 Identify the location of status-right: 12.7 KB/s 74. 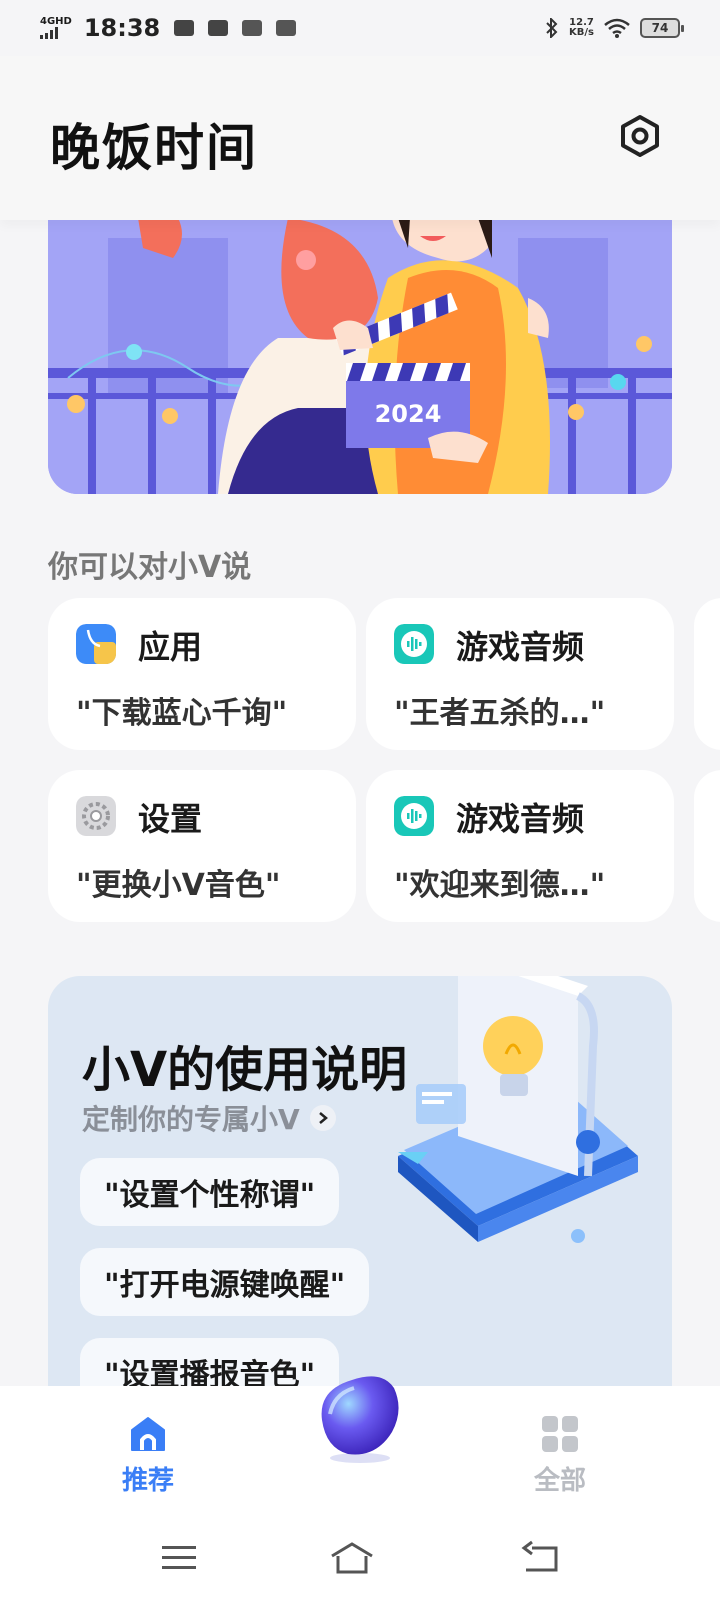
(614, 28).